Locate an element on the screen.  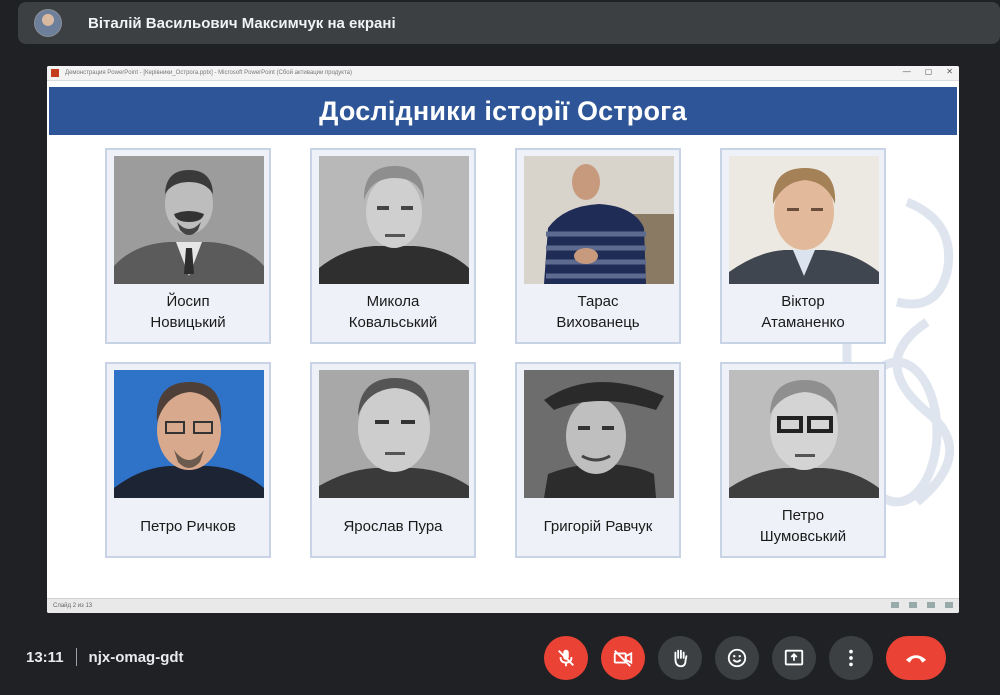
person-name: Микола Ковальський is located at coordinates (393, 312).